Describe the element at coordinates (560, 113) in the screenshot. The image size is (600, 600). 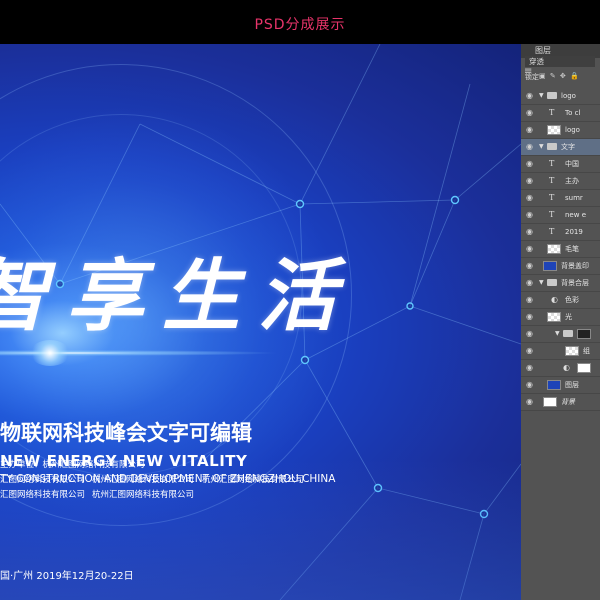
I see `layer-row: ◉ T To cl` at that location.